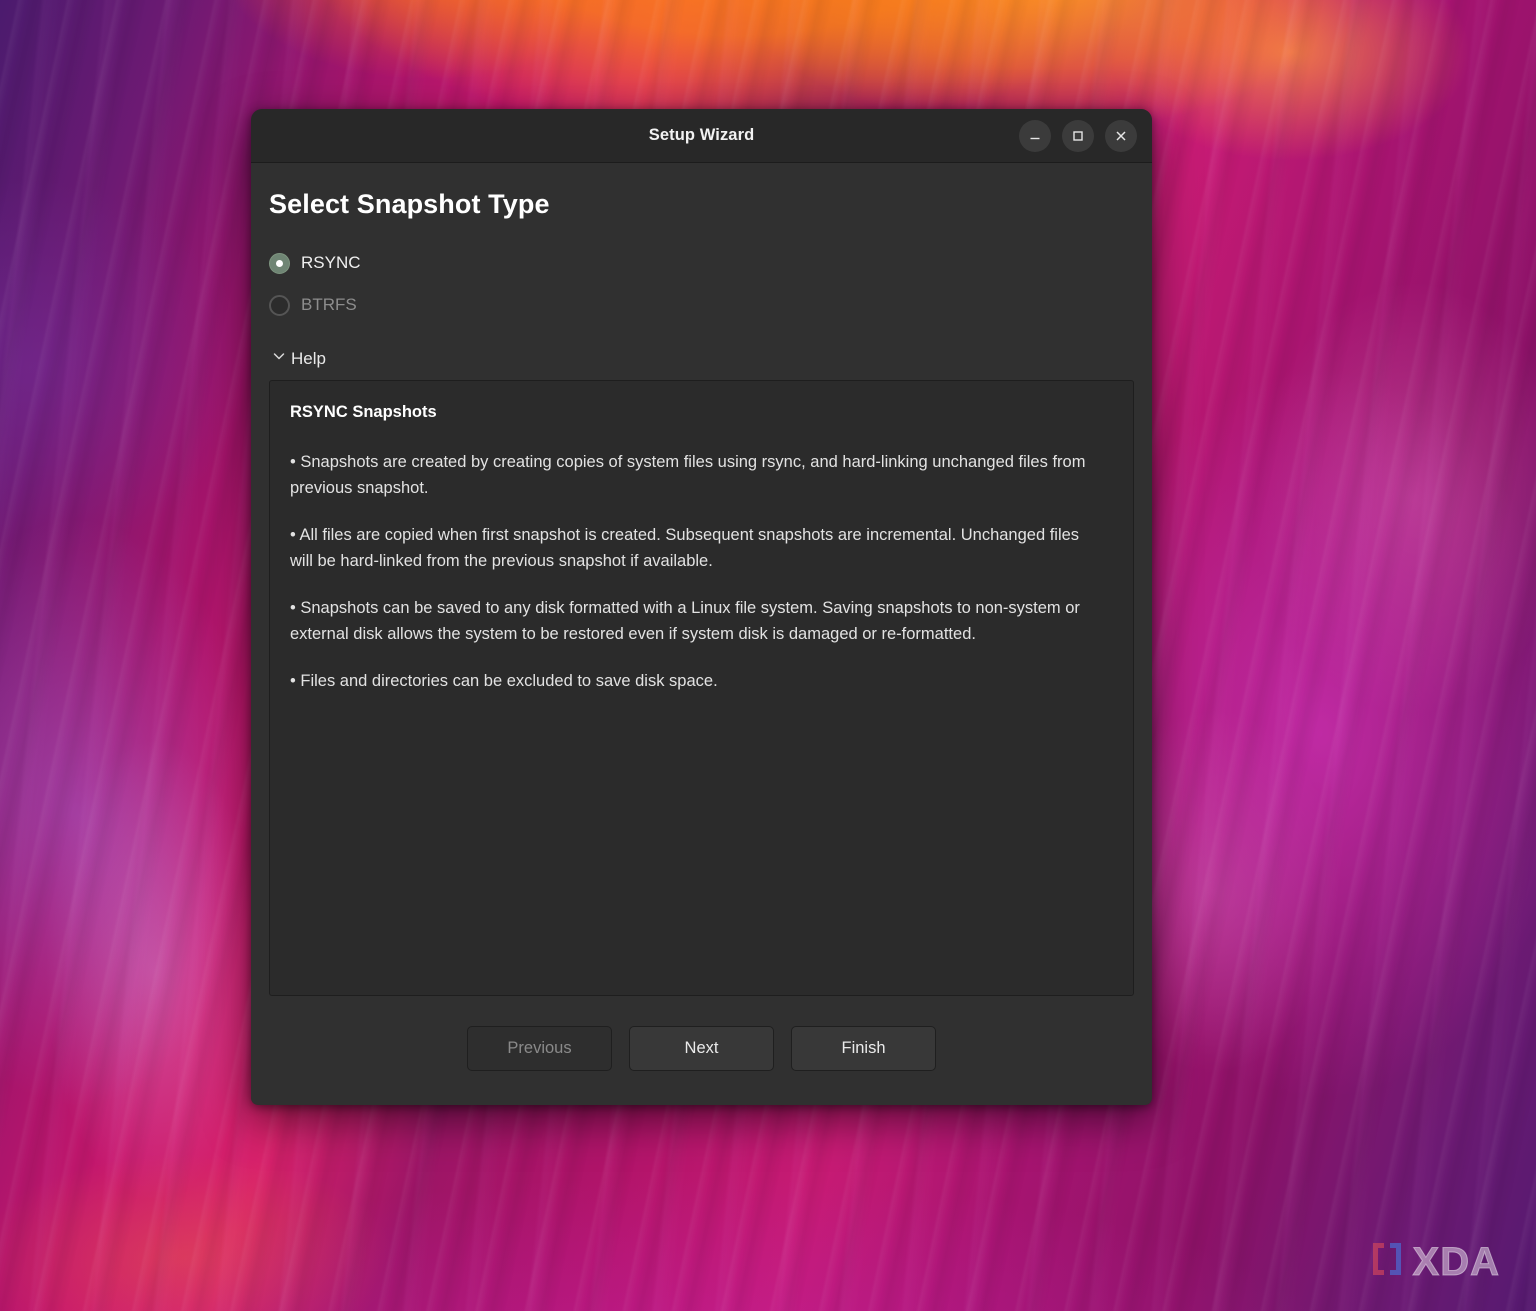  What do you see at coordinates (279, 358) in the screenshot?
I see `chevron-down-icon` at bounding box center [279, 358].